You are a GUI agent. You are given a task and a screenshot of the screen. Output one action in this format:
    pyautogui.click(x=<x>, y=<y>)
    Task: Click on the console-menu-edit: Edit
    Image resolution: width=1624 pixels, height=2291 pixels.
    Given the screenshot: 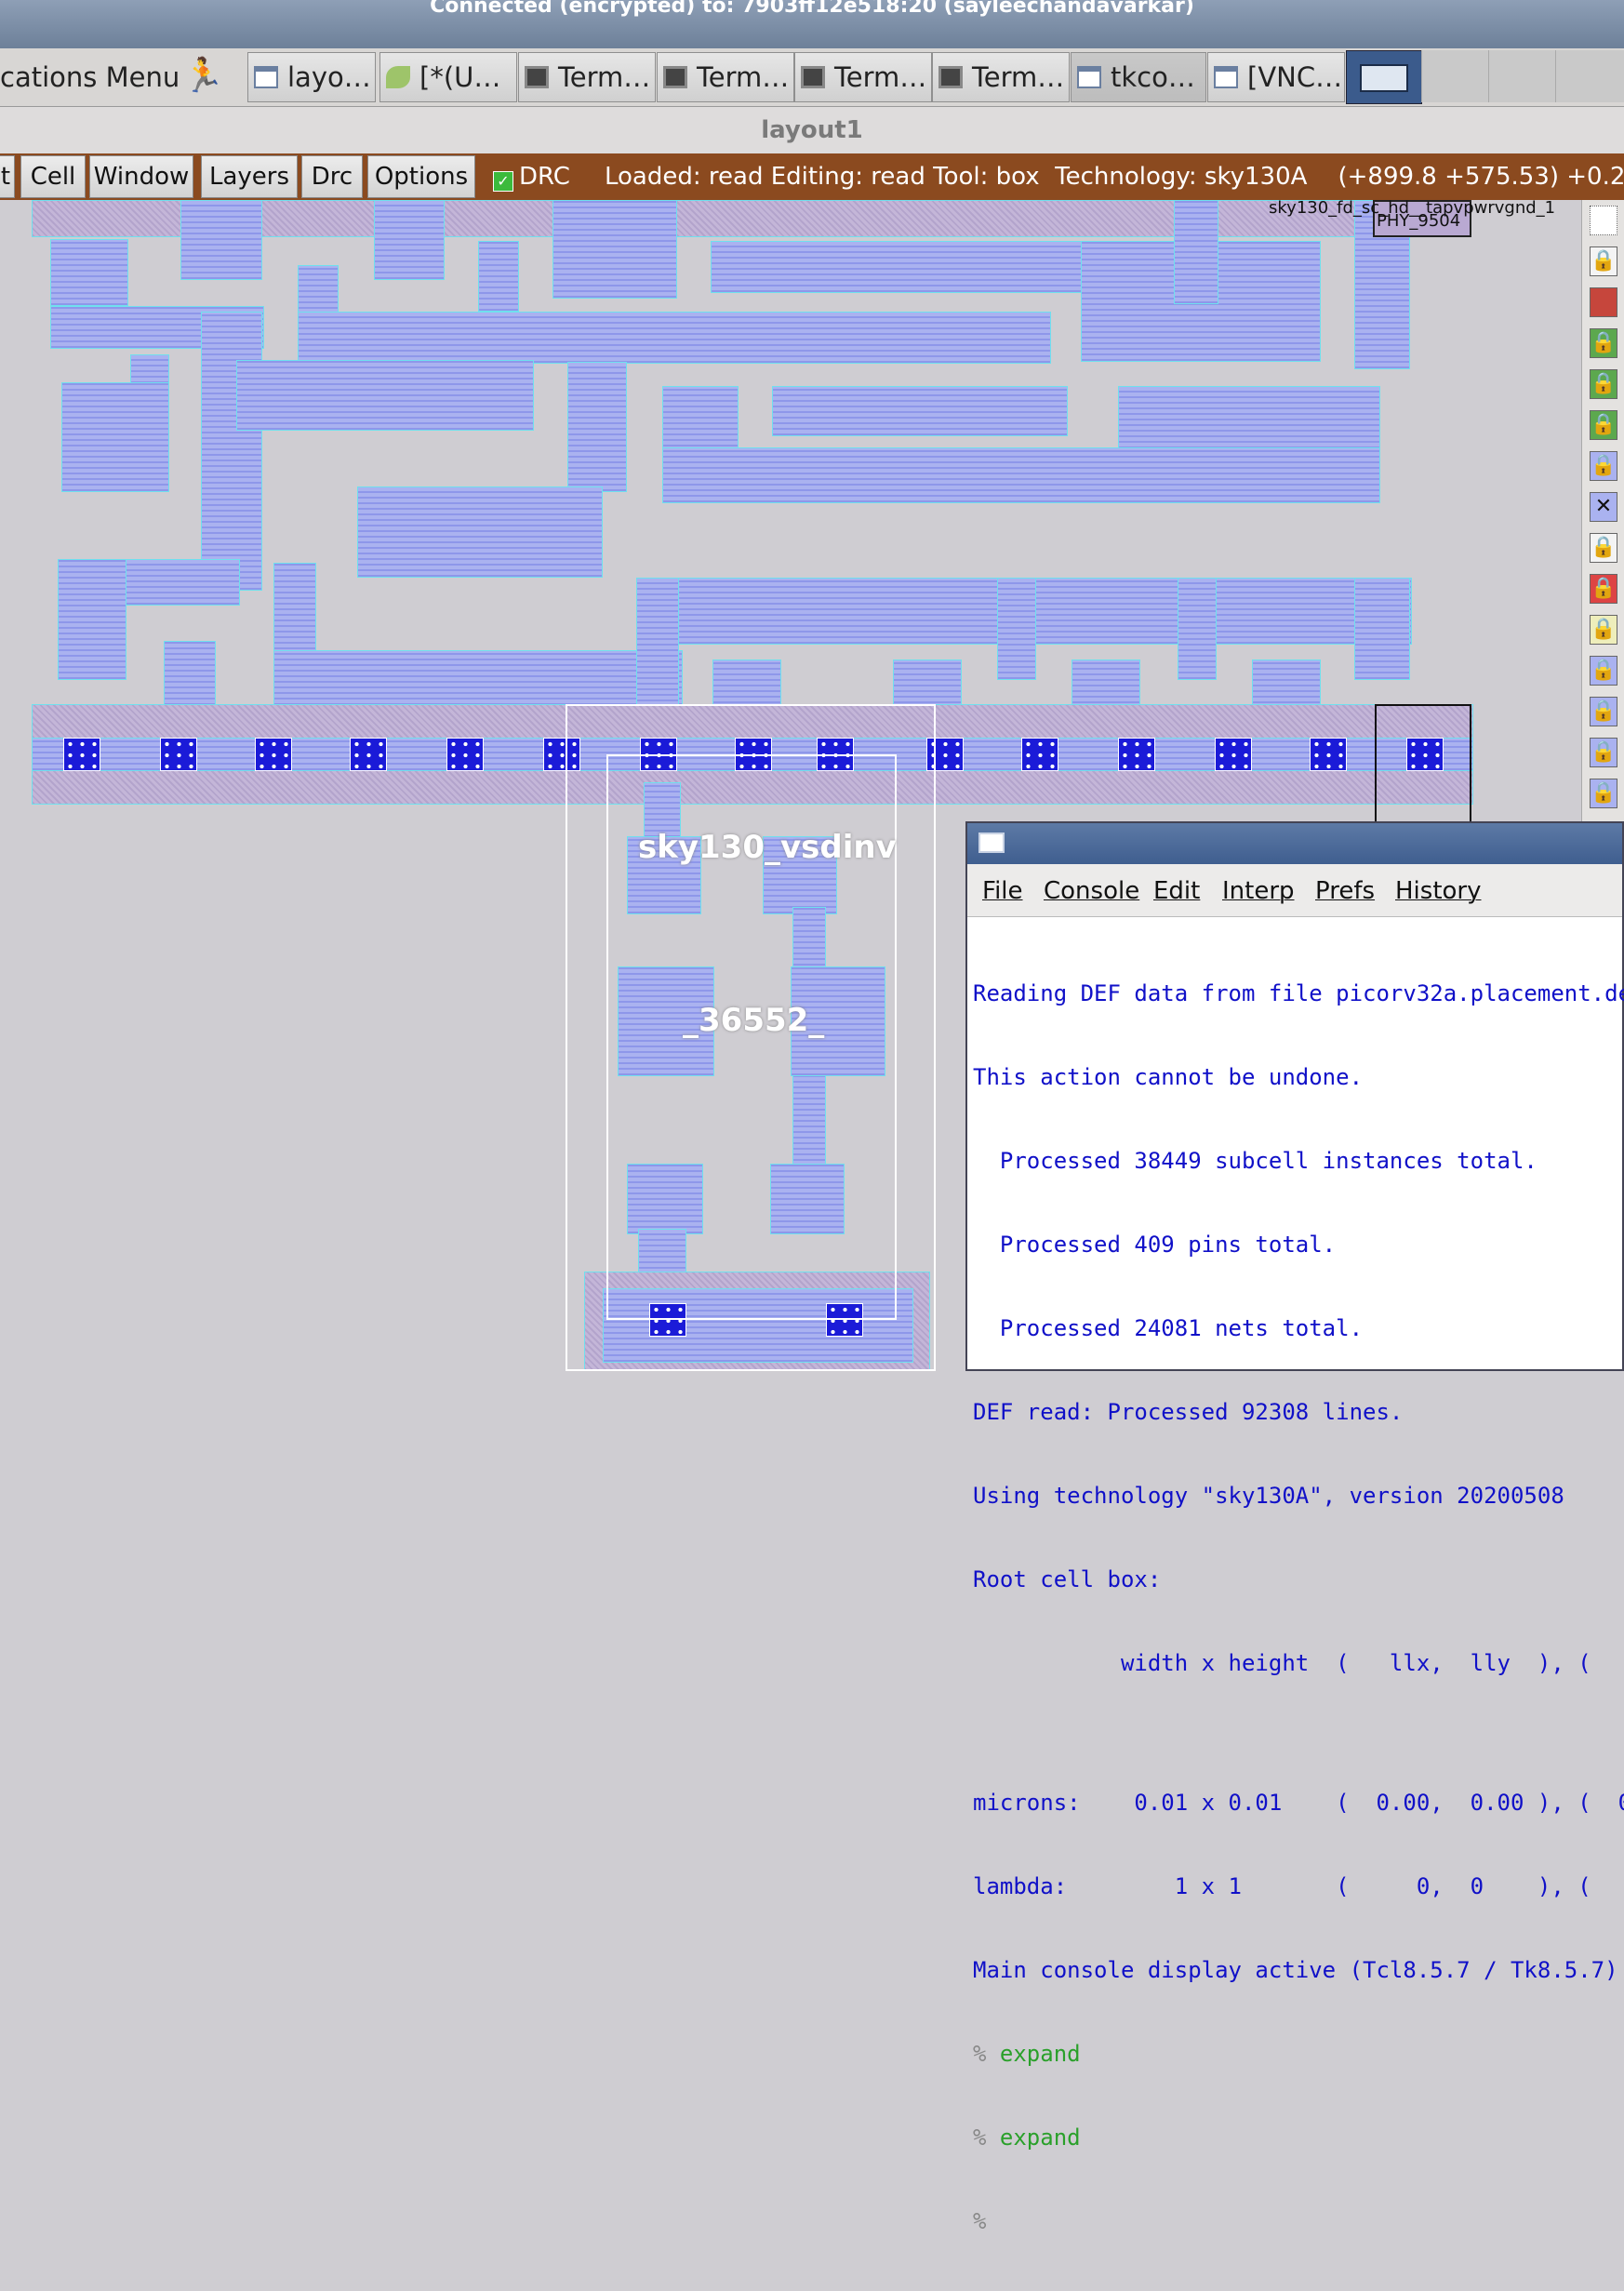 What is the action you would take?
    pyautogui.click(x=1176, y=891)
    